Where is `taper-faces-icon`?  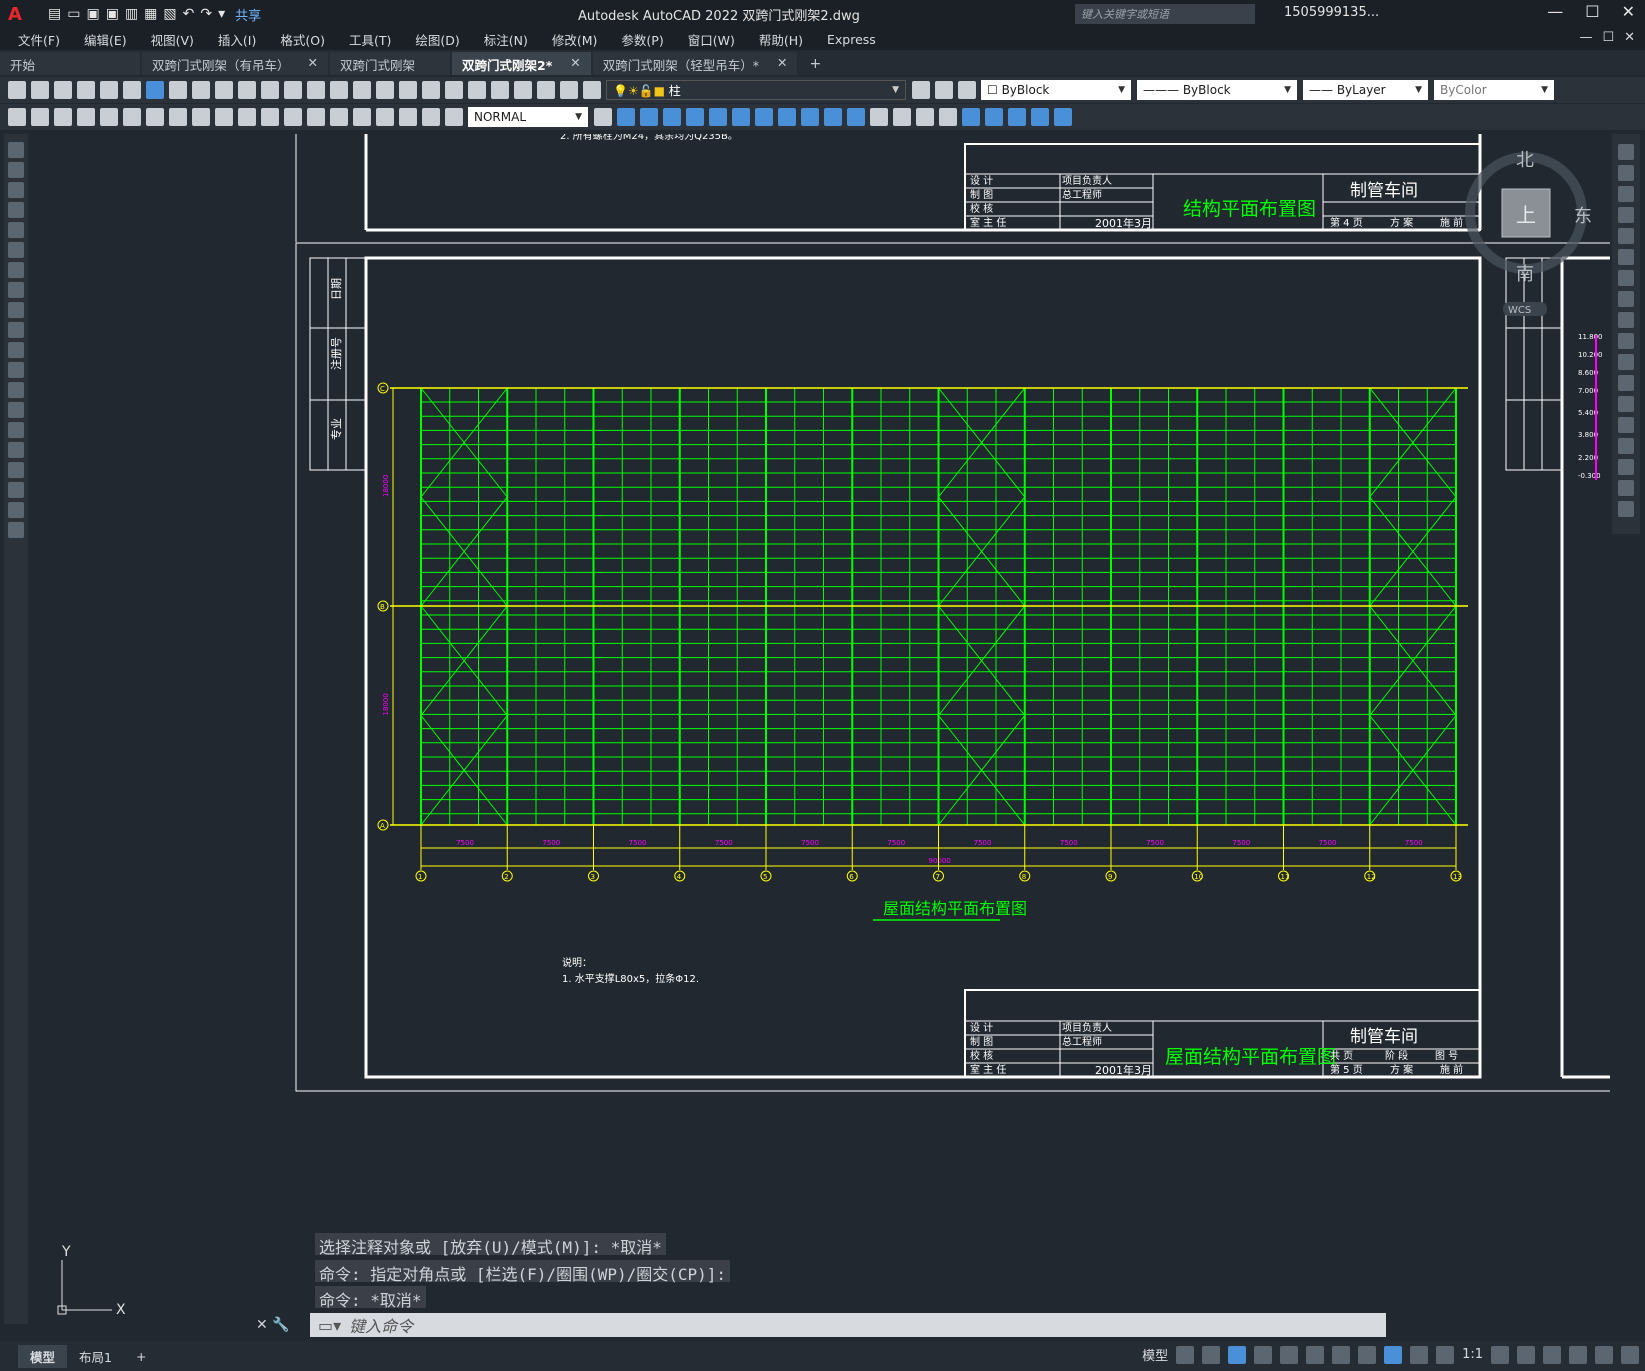 taper-faces-icon is located at coordinates (810, 117).